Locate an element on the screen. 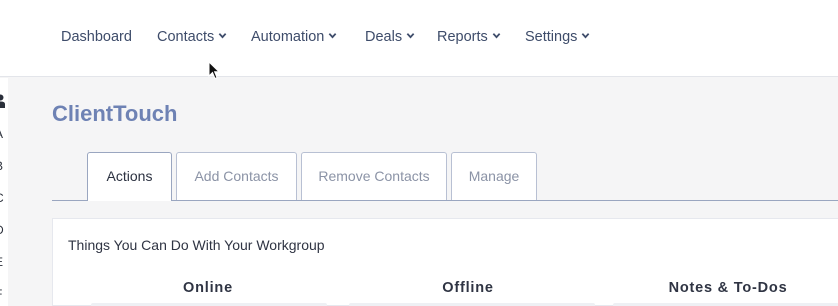 This screenshot has width=838, height=306. tab-add-contacts-label: Add Contacts is located at coordinates (236, 176).